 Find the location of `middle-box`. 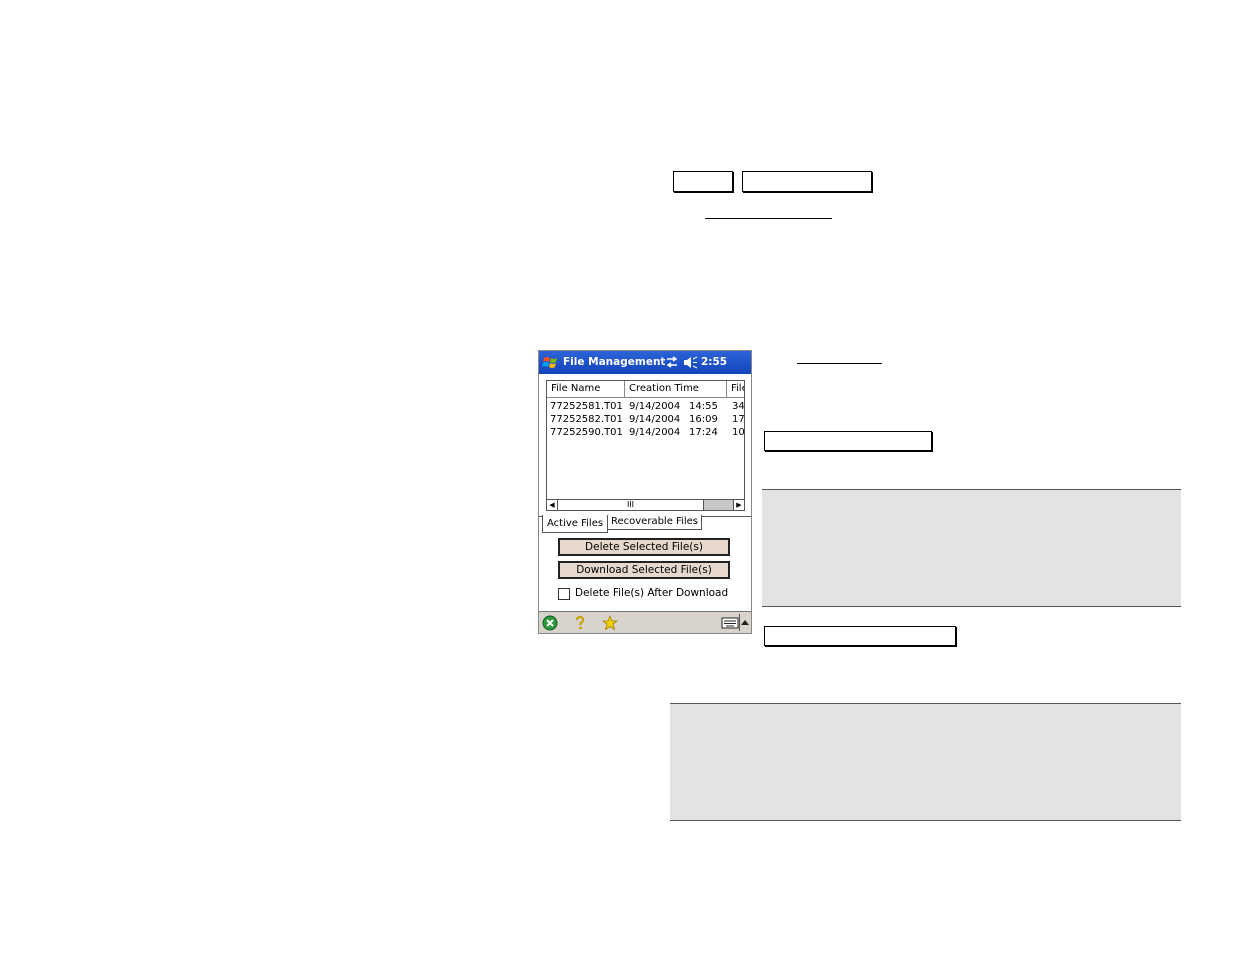

middle-box is located at coordinates (848, 441).